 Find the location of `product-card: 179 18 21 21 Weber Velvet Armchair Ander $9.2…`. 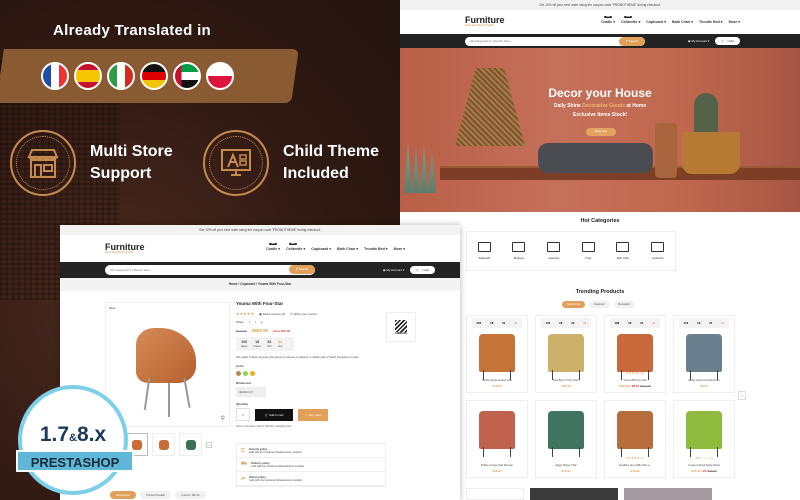

product-card: 179 18 21 21 Weber Velvet Armchair Ander $9.2… is located at coordinates (704, 354).